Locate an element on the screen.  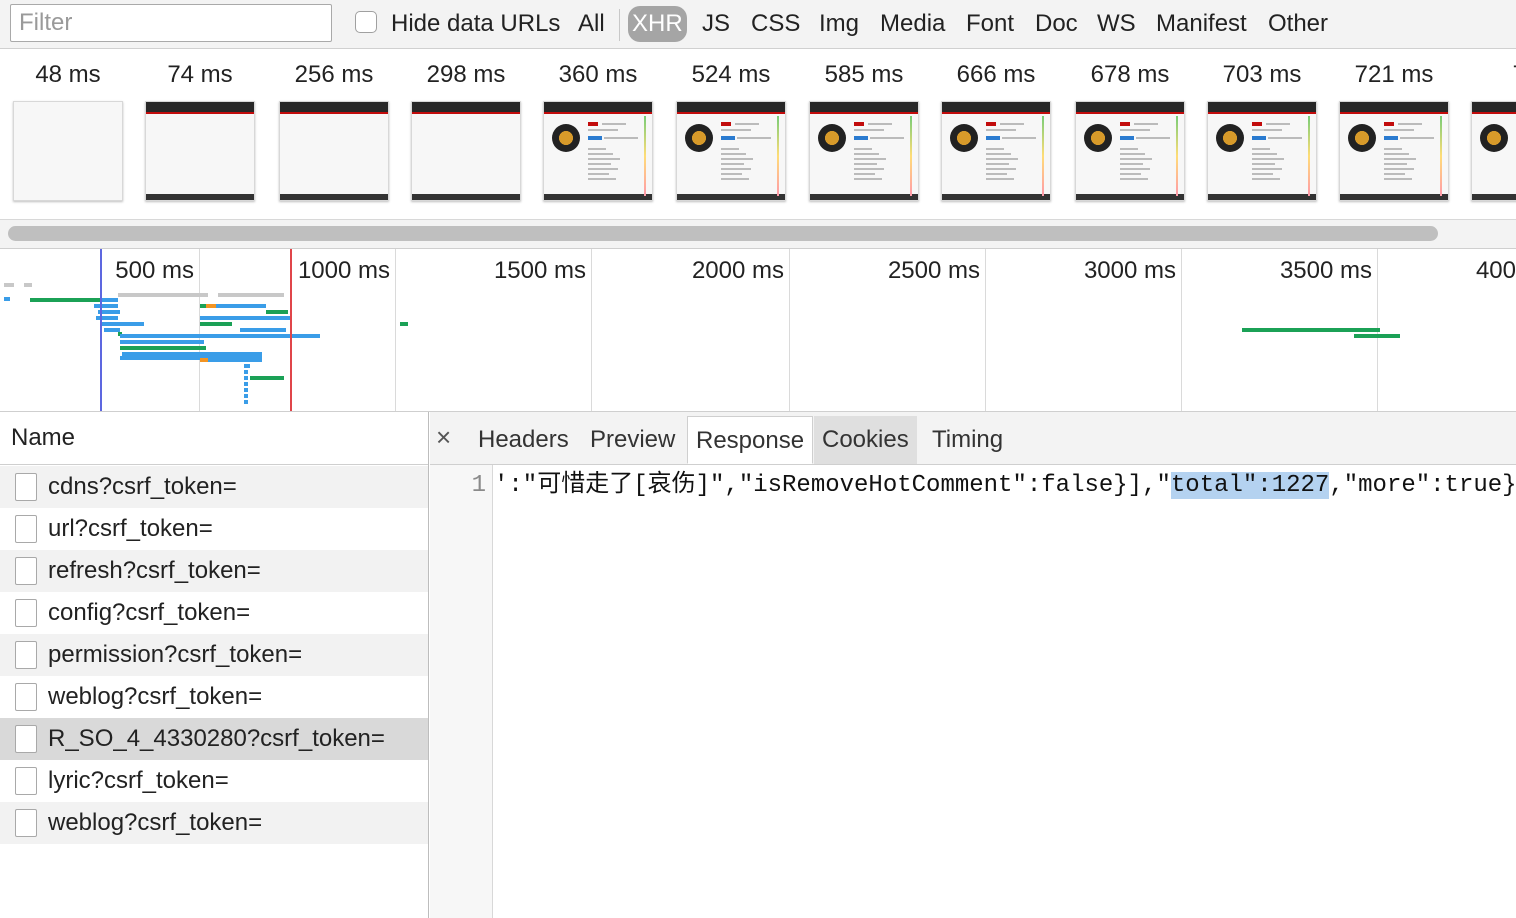
filmstrip-scrollbar is located at coordinates (758, 234).